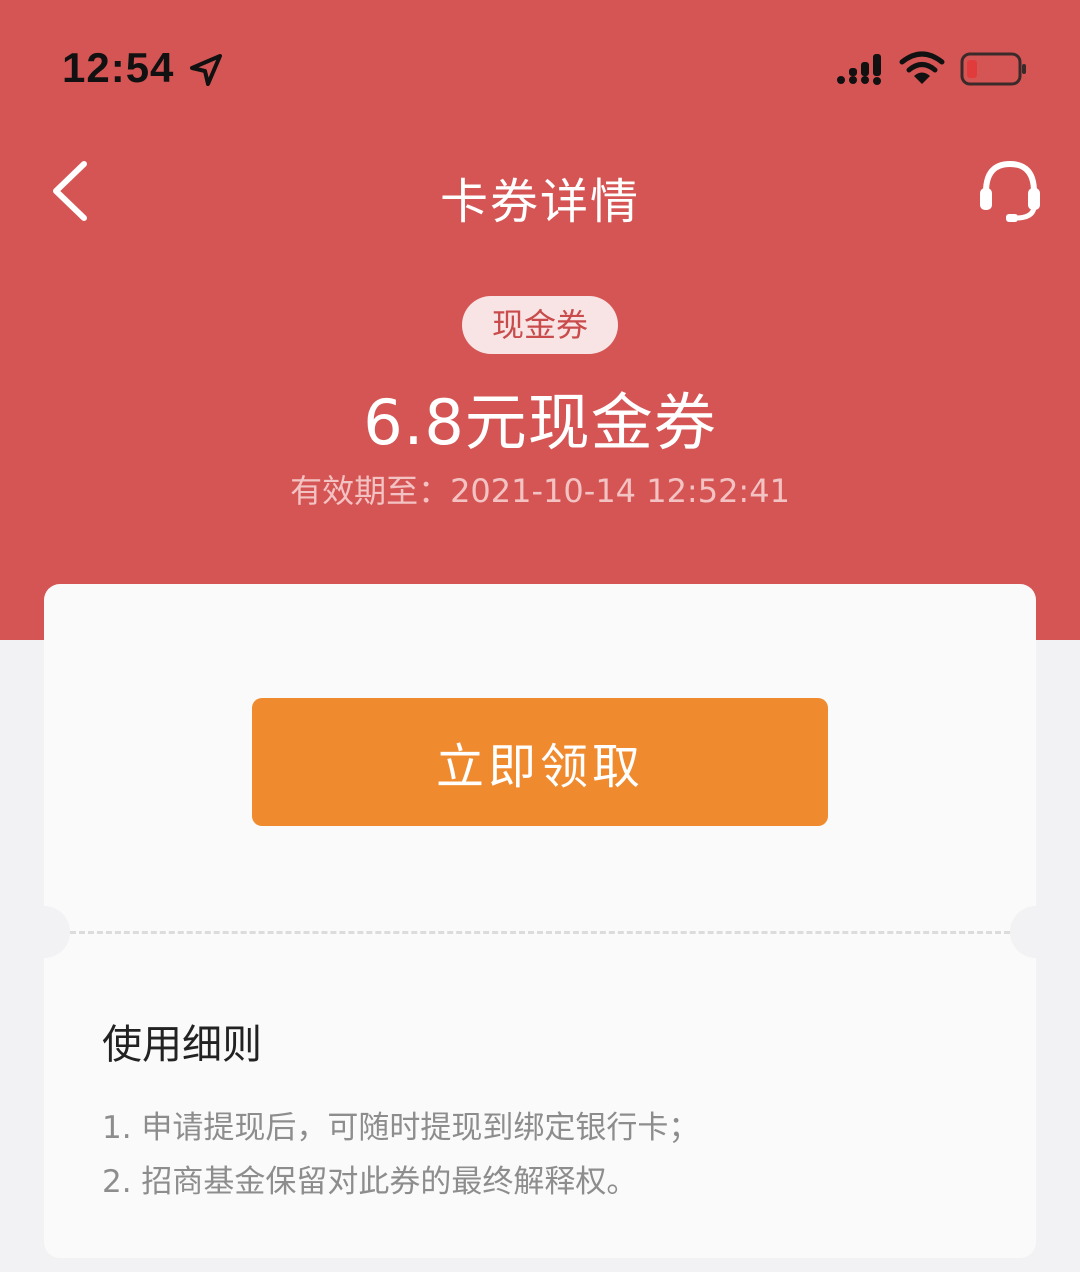 Image resolution: width=1080 pixels, height=1272 pixels. What do you see at coordinates (1036, 932) in the screenshot?
I see `card-notch-right` at bounding box center [1036, 932].